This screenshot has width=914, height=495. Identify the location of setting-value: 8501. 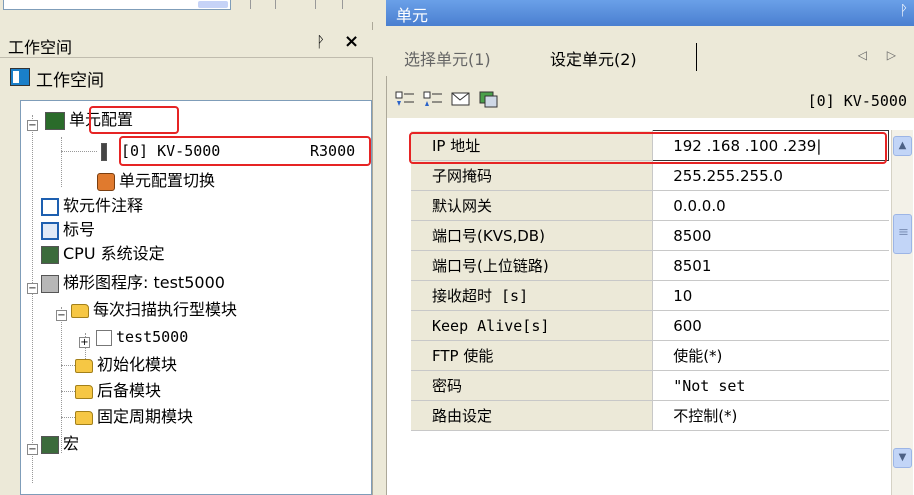
(770, 265).